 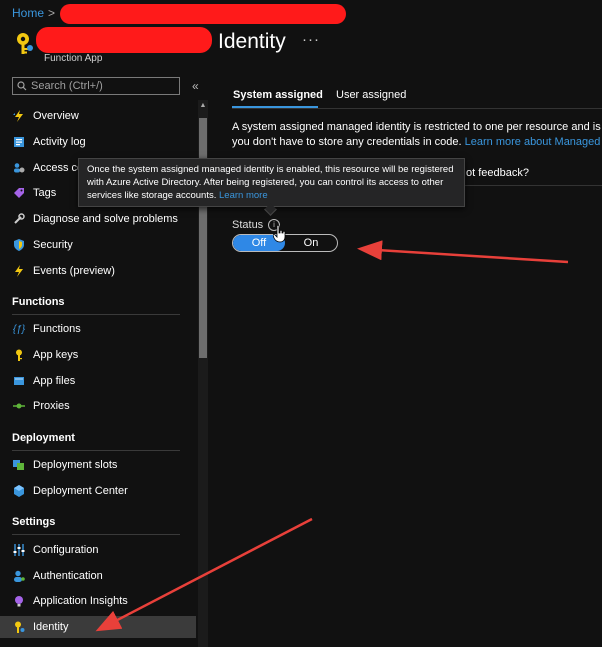 What do you see at coordinates (45, 193) in the screenshot?
I see `sidebar-item-label: Tags` at bounding box center [45, 193].